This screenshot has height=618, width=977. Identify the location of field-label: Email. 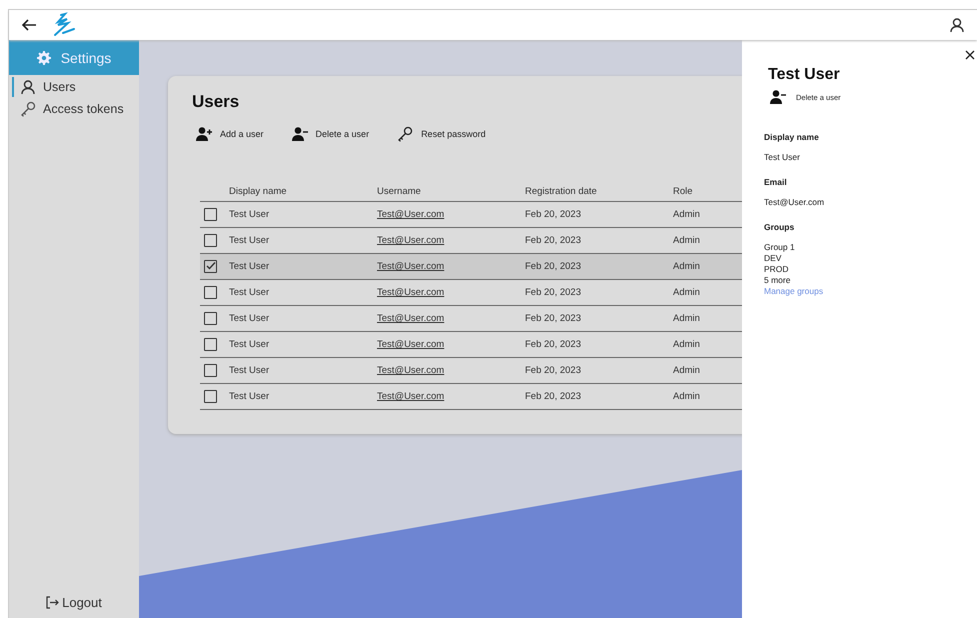
(776, 182).